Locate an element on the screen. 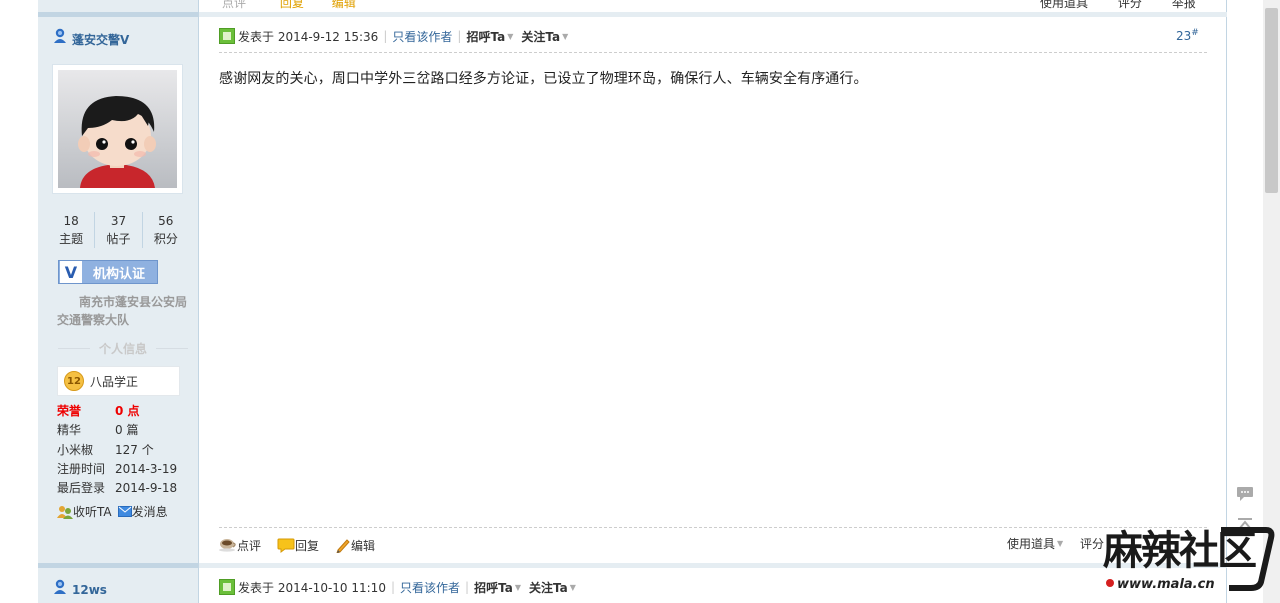  coffee-cup-icon is located at coordinates (227, 545).